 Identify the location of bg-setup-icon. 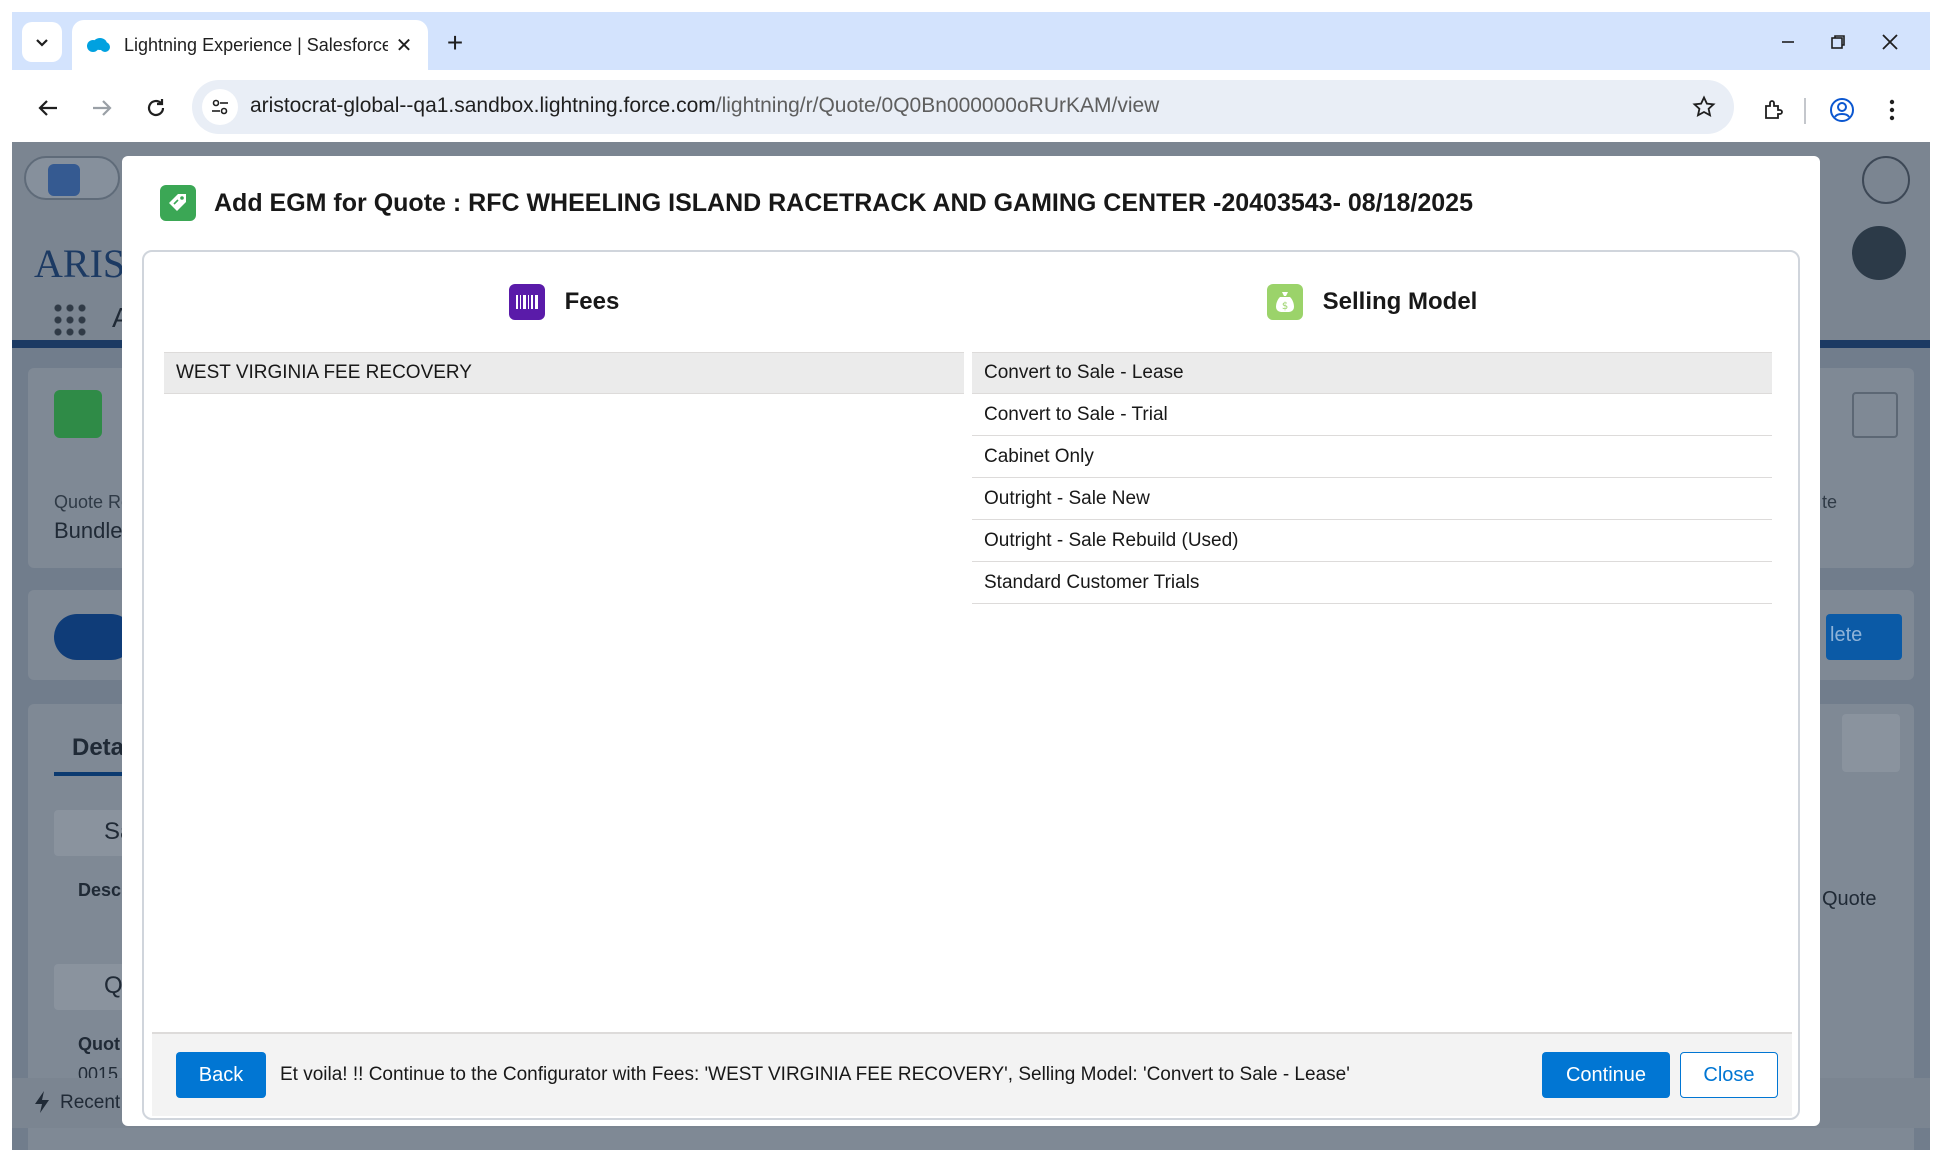
(1886, 180).